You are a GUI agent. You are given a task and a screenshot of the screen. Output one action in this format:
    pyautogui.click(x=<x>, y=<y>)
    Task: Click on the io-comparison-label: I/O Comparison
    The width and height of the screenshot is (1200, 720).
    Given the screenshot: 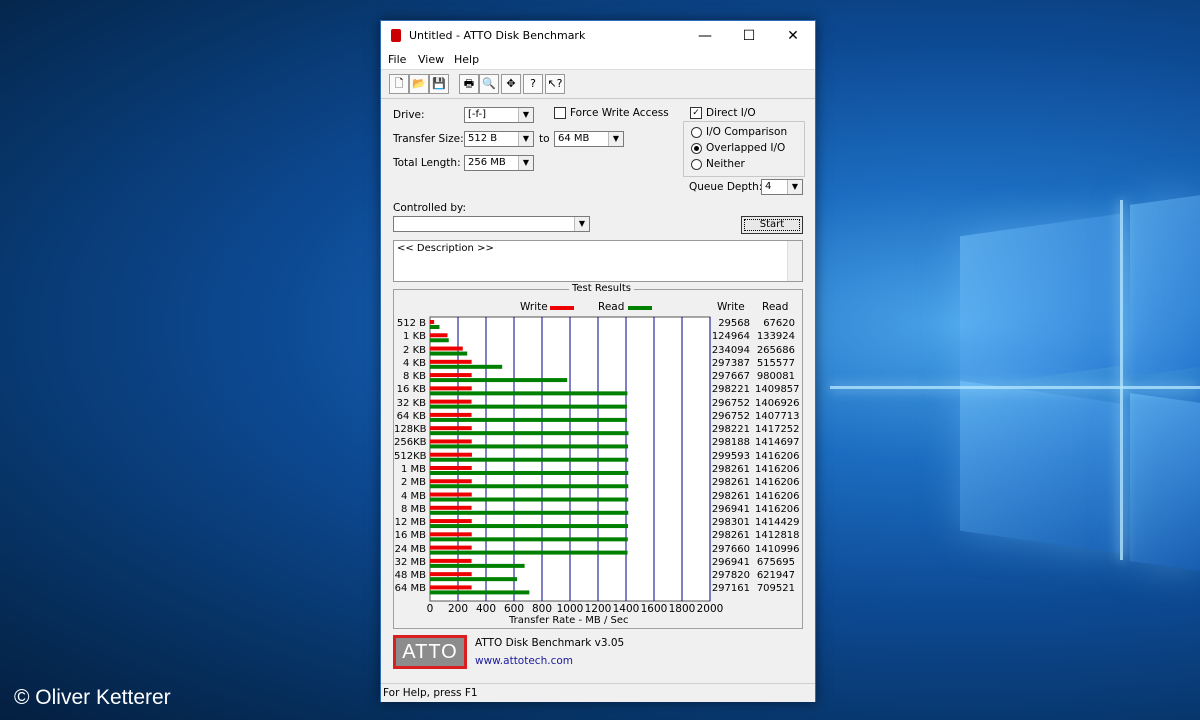 What is the action you would take?
    pyautogui.click(x=747, y=132)
    